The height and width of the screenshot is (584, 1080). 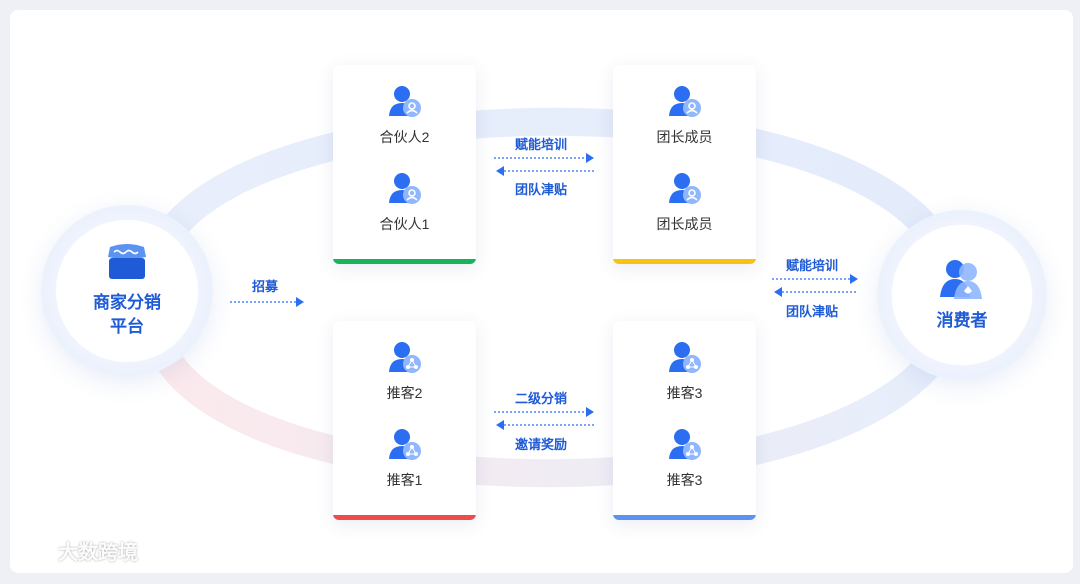 What do you see at coordinates (127, 291) in the screenshot?
I see `merchant-node: 商家分销 平台` at bounding box center [127, 291].